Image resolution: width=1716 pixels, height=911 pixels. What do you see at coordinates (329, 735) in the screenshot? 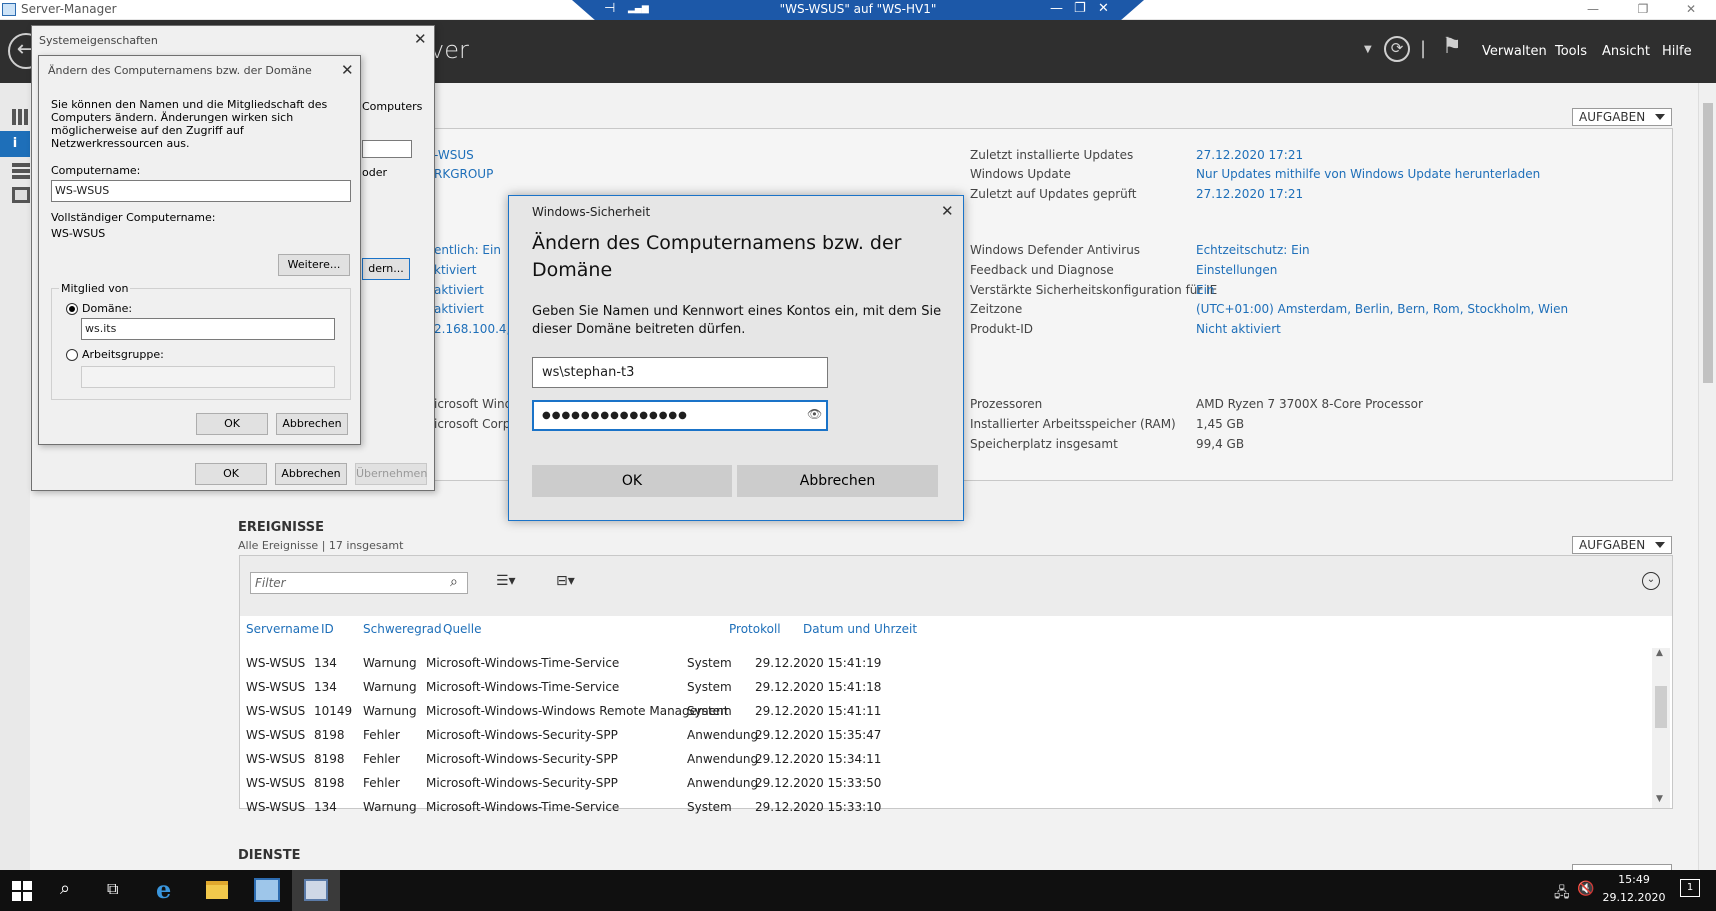
I see `cell-id: 8198` at bounding box center [329, 735].